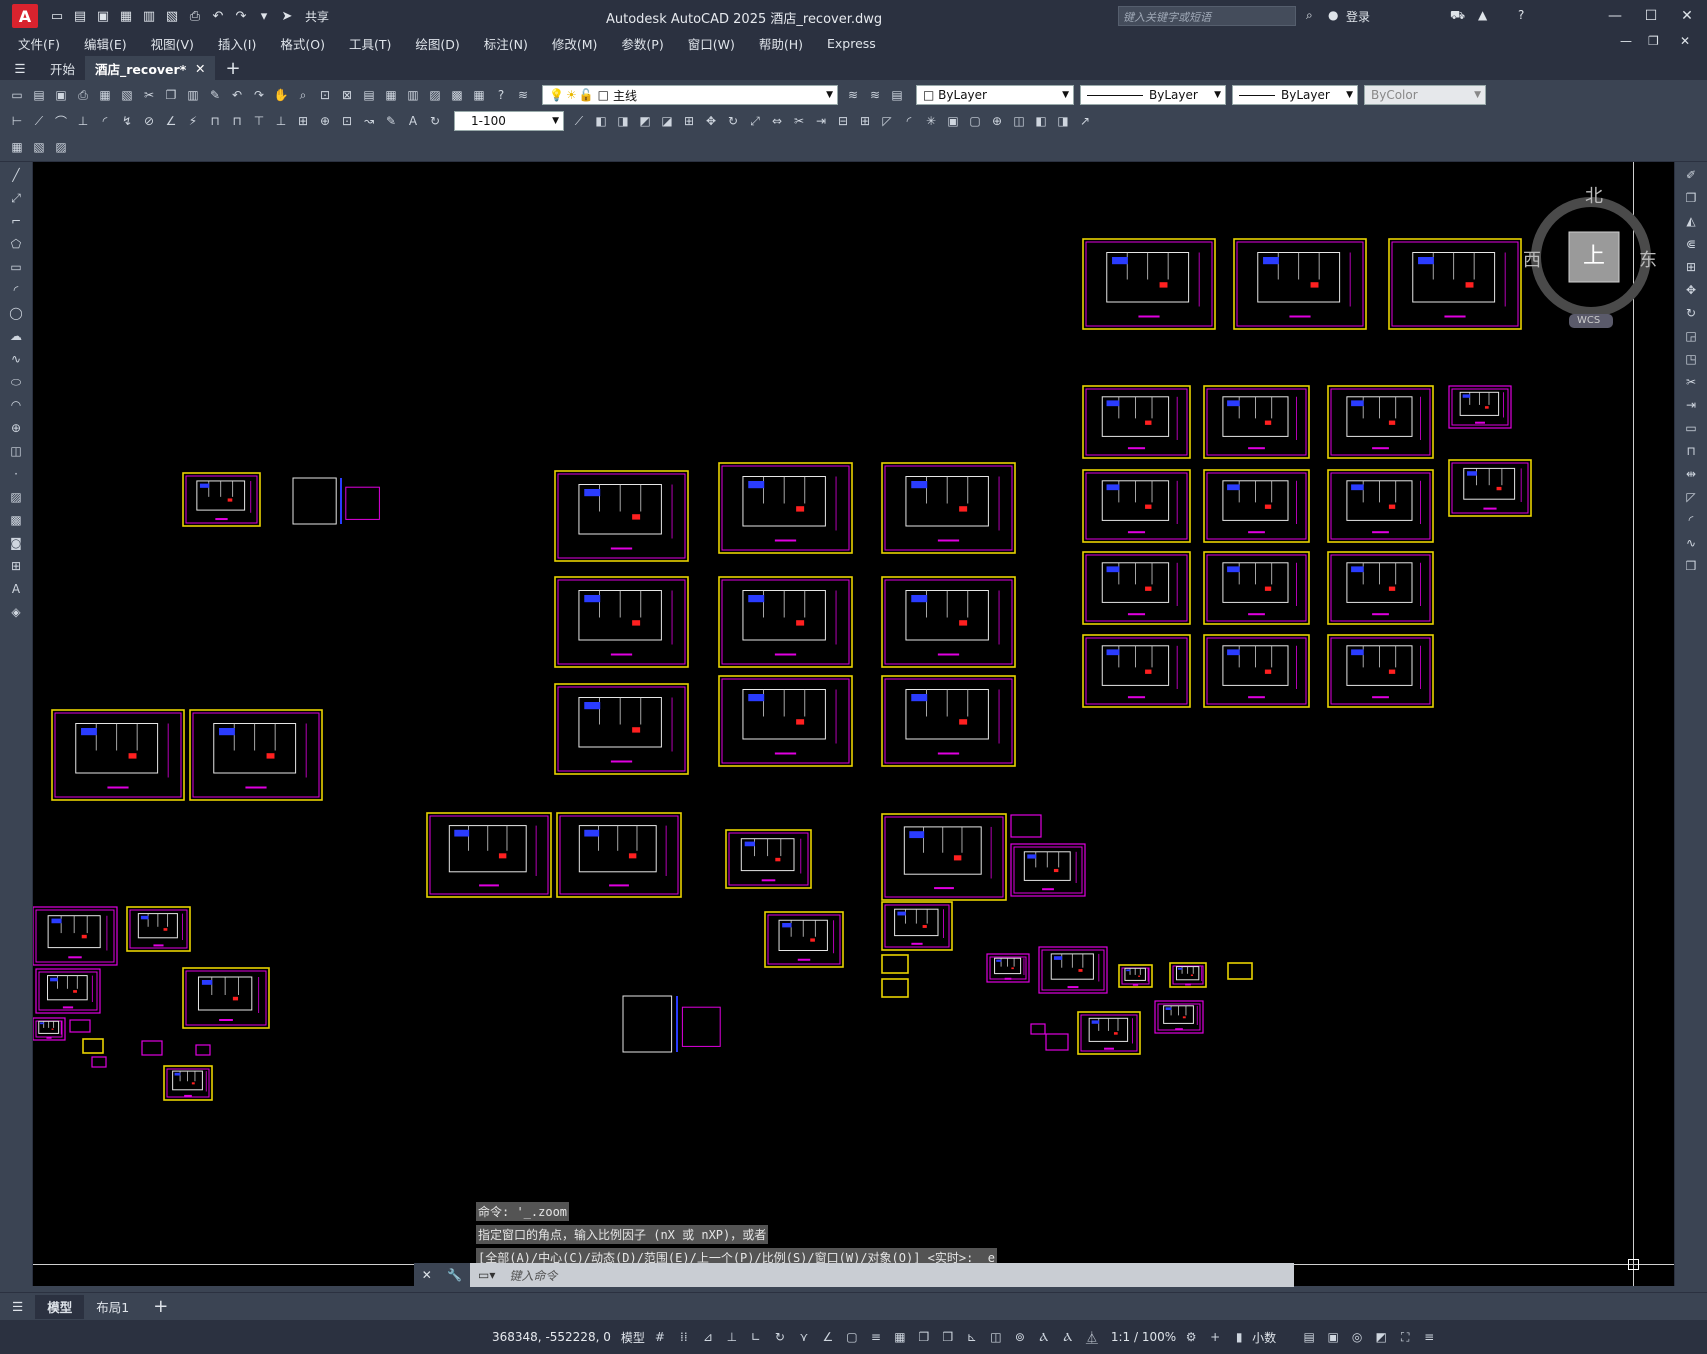 The width and height of the screenshot is (1707, 1354). What do you see at coordinates (972, 1337) in the screenshot?
I see `dynamic-ucs-icon: ⊾` at bounding box center [972, 1337].